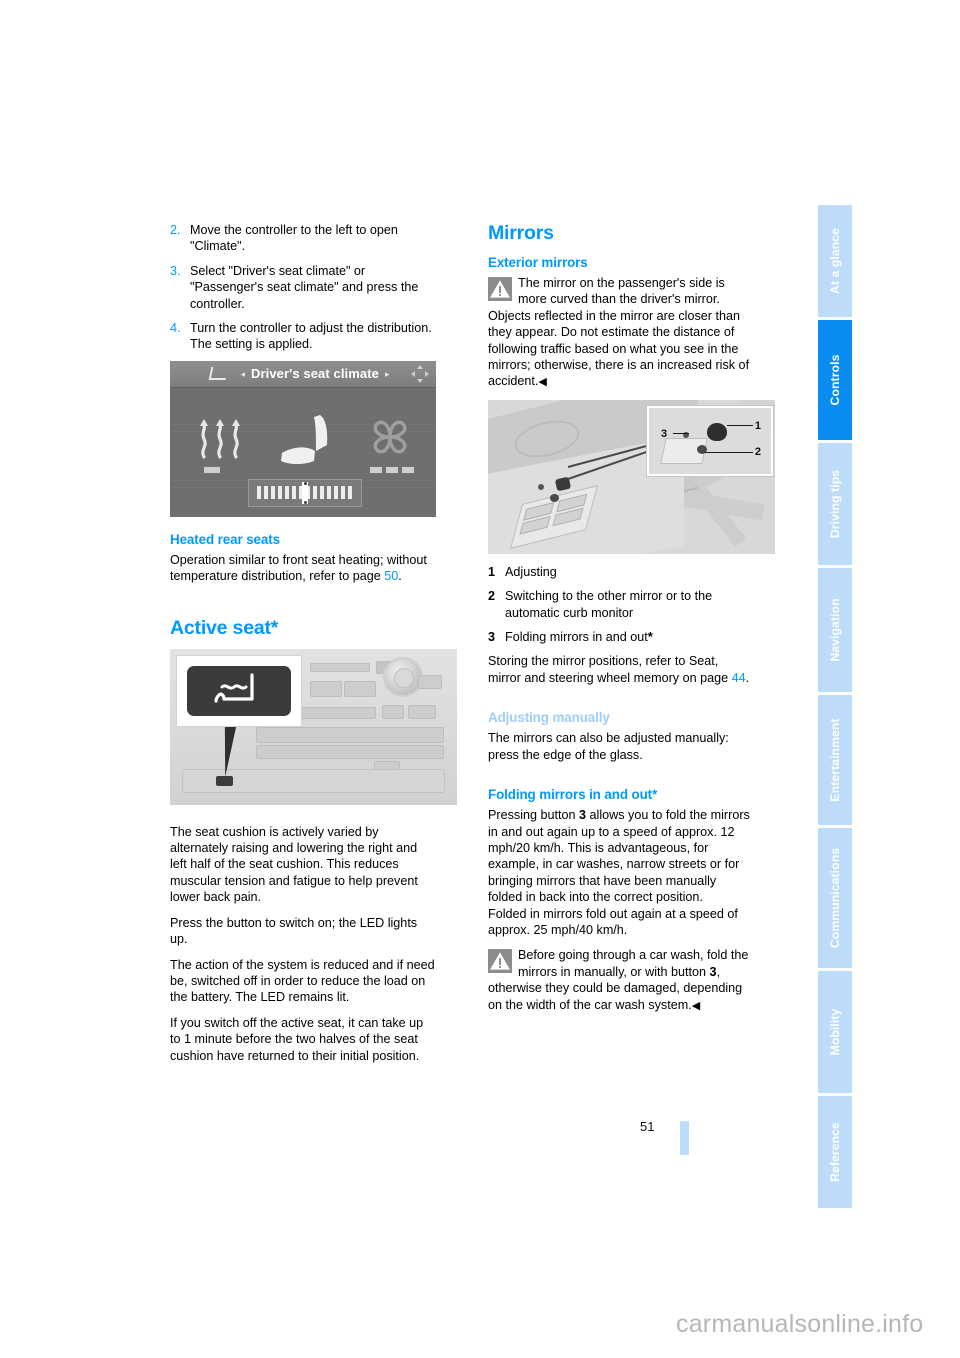 This screenshot has width=960, height=1358. Describe the element at coordinates (541, 486) in the screenshot. I see `mirror-fold-button` at that location.